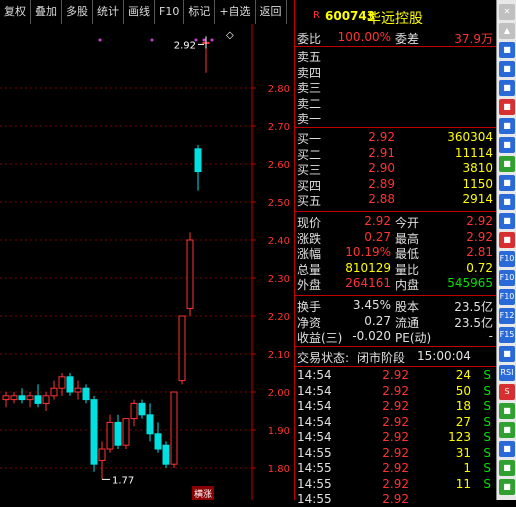  I want to click on toolbar-button-8: 返回, so click(271, 12).